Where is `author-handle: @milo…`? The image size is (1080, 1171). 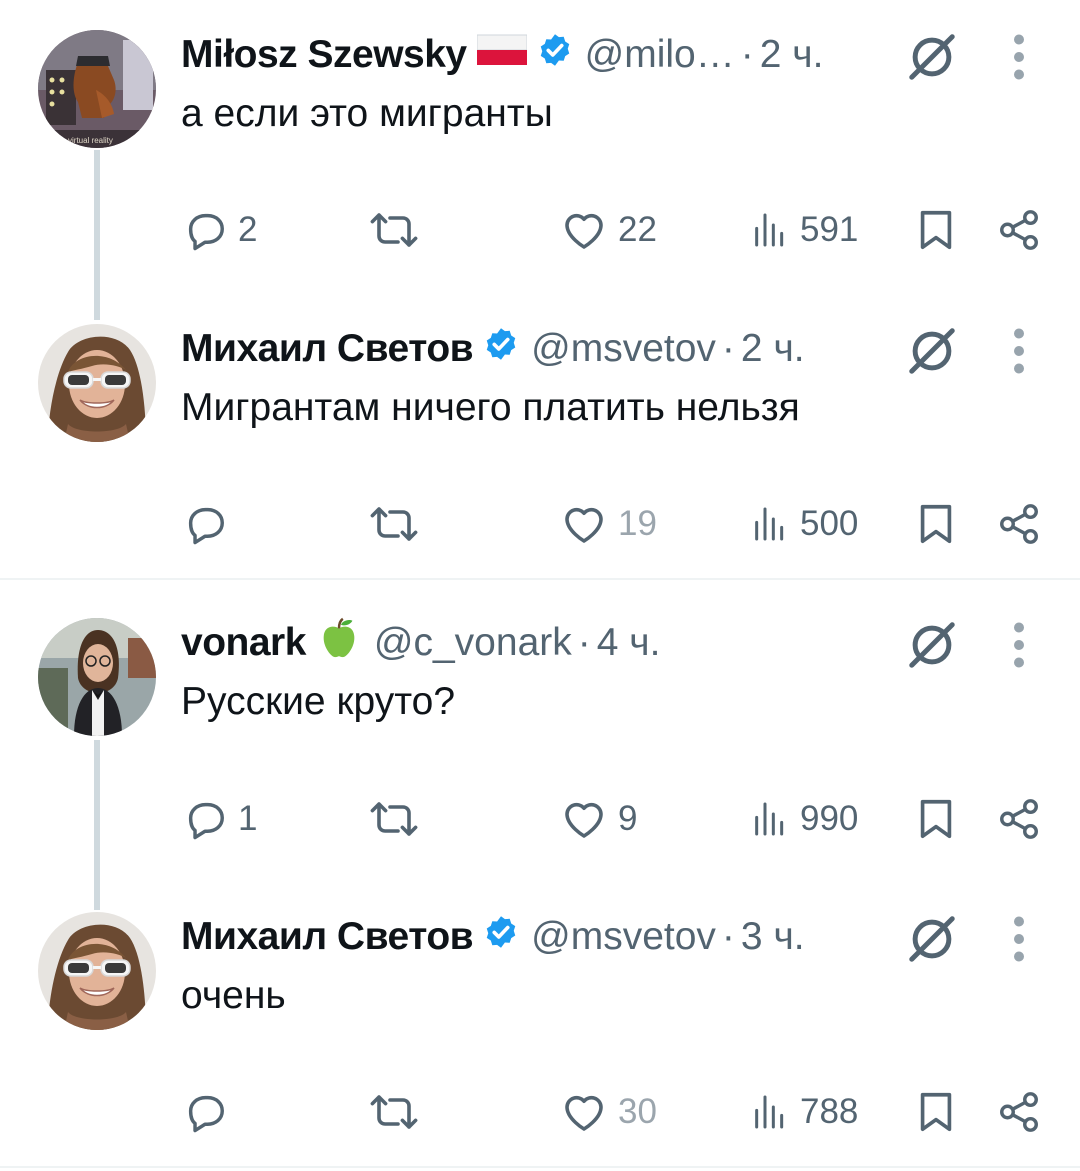
author-handle: @milo… is located at coordinates (660, 55).